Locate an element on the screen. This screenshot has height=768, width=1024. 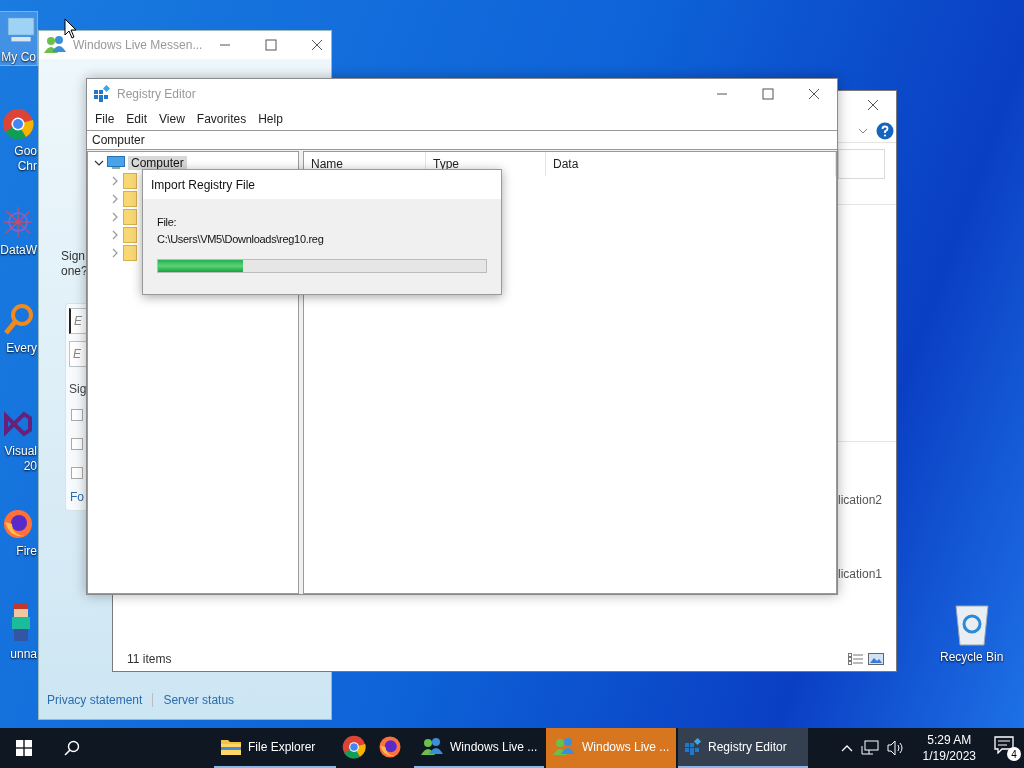
recycle-bin-icon is located at coordinates (972, 624).